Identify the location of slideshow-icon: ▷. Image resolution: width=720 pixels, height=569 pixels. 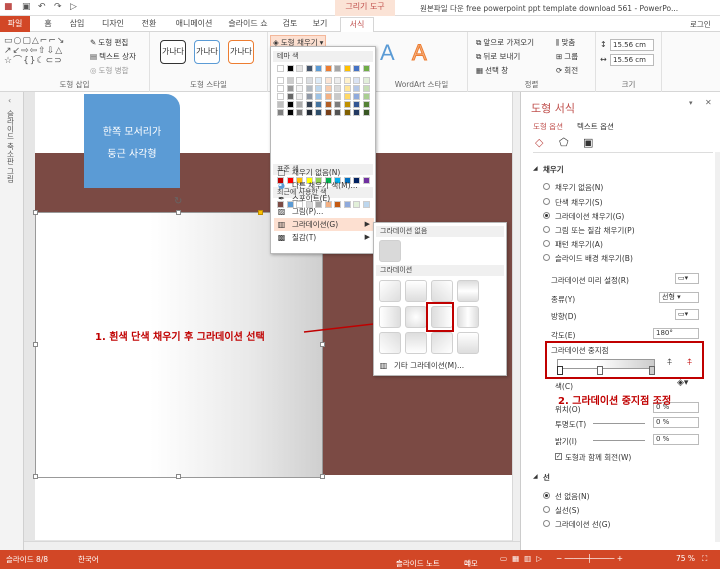
(73, 7).